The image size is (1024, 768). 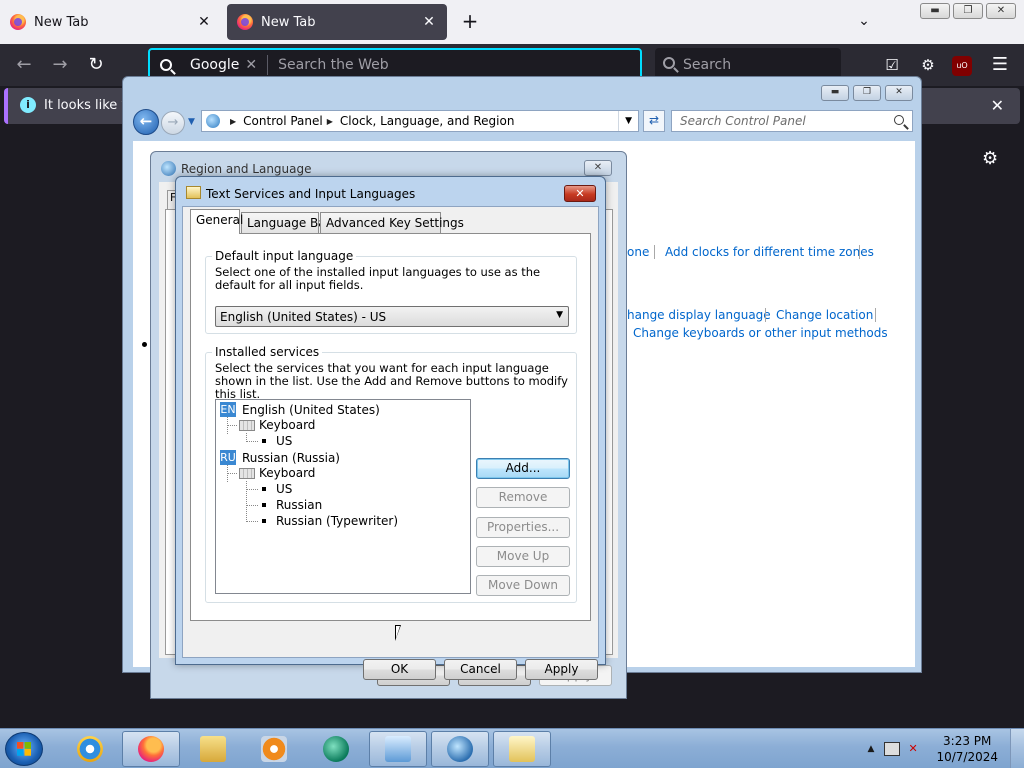 What do you see at coordinates (1017, 748) in the screenshot?
I see `show-desktop-button` at bounding box center [1017, 748].